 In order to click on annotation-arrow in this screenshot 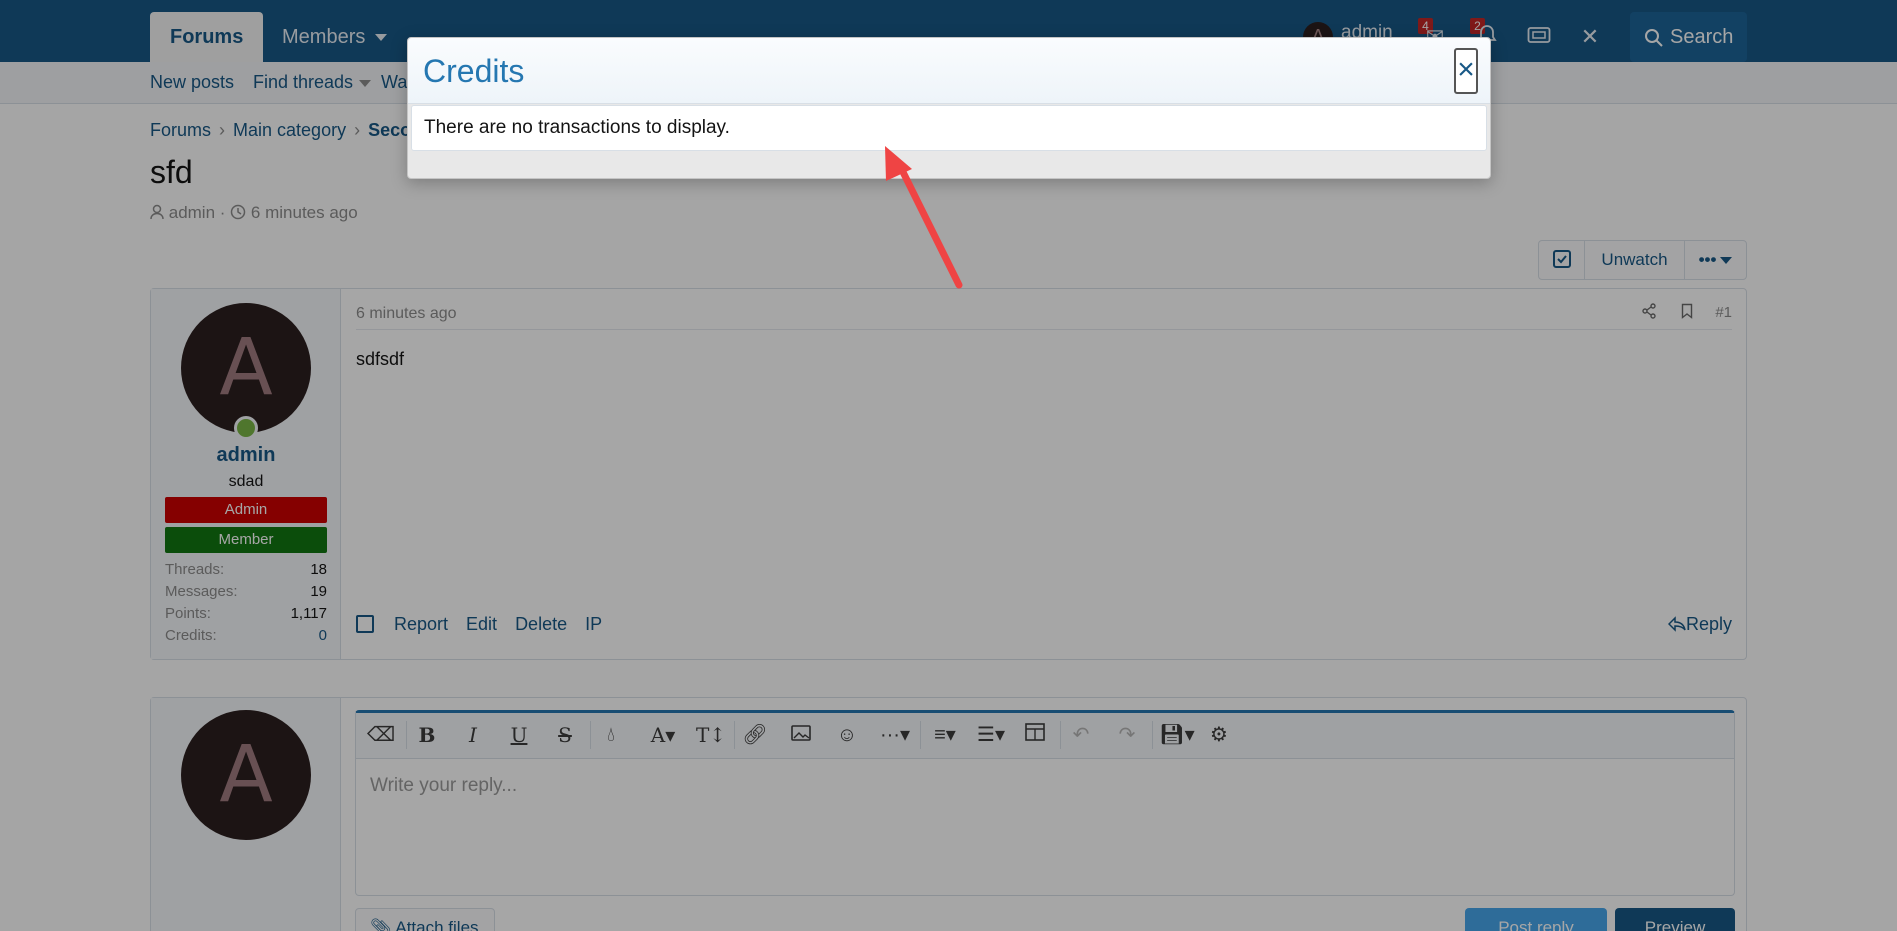, I will do `click(924, 217)`.